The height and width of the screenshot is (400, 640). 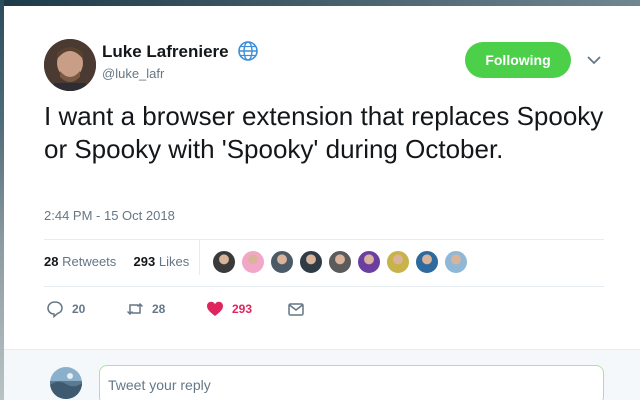 What do you see at coordinates (135, 309) in the screenshot?
I see `retweet-icon` at bounding box center [135, 309].